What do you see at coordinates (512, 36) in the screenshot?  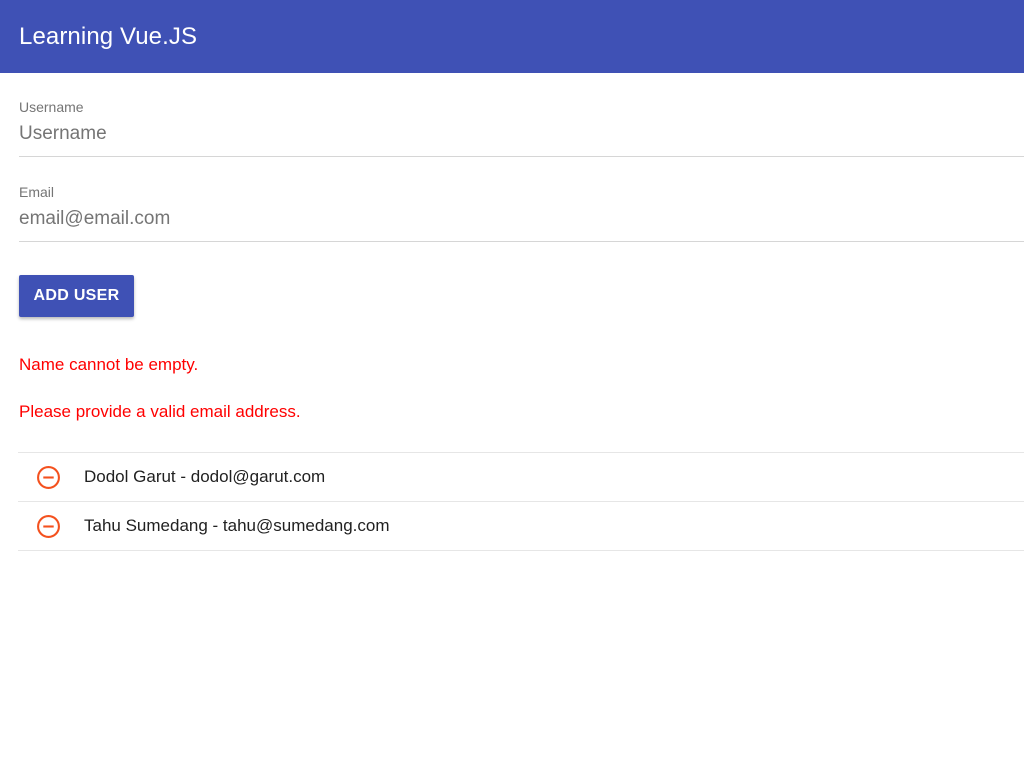 I see `app-toolbar: Learning Vue.JS` at bounding box center [512, 36].